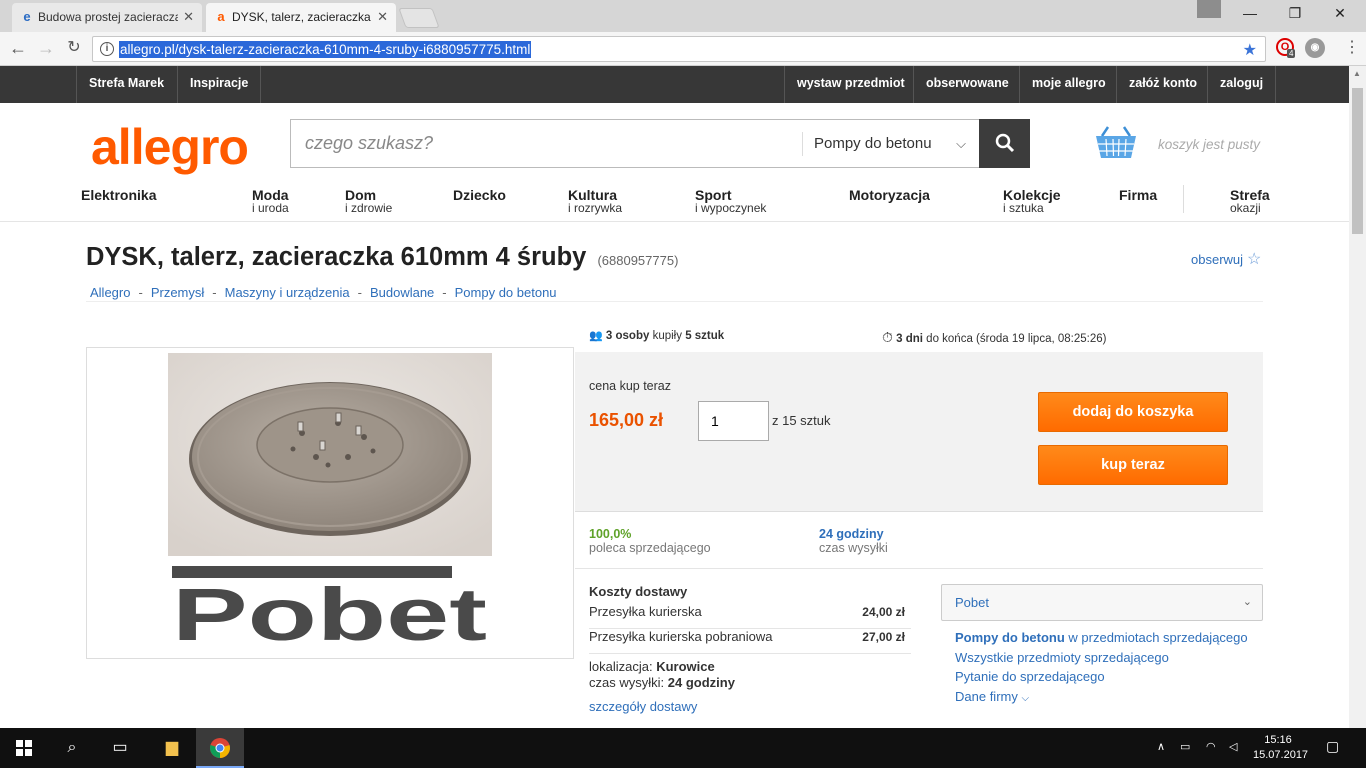 This screenshot has height=775, width=1366. I want to click on search-icon, so click(1004, 143).